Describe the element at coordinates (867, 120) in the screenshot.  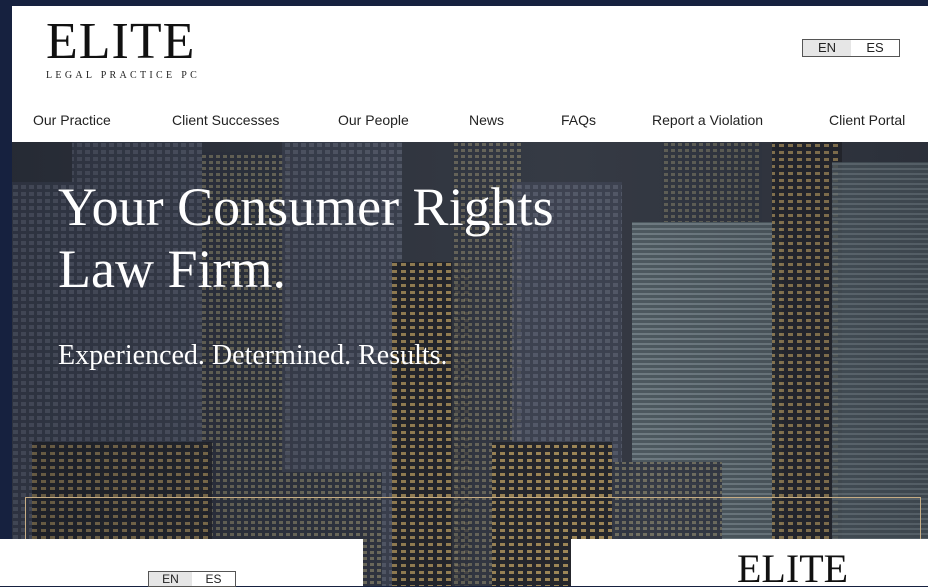
I see `nav-item-client-portal: Client Portal` at that location.